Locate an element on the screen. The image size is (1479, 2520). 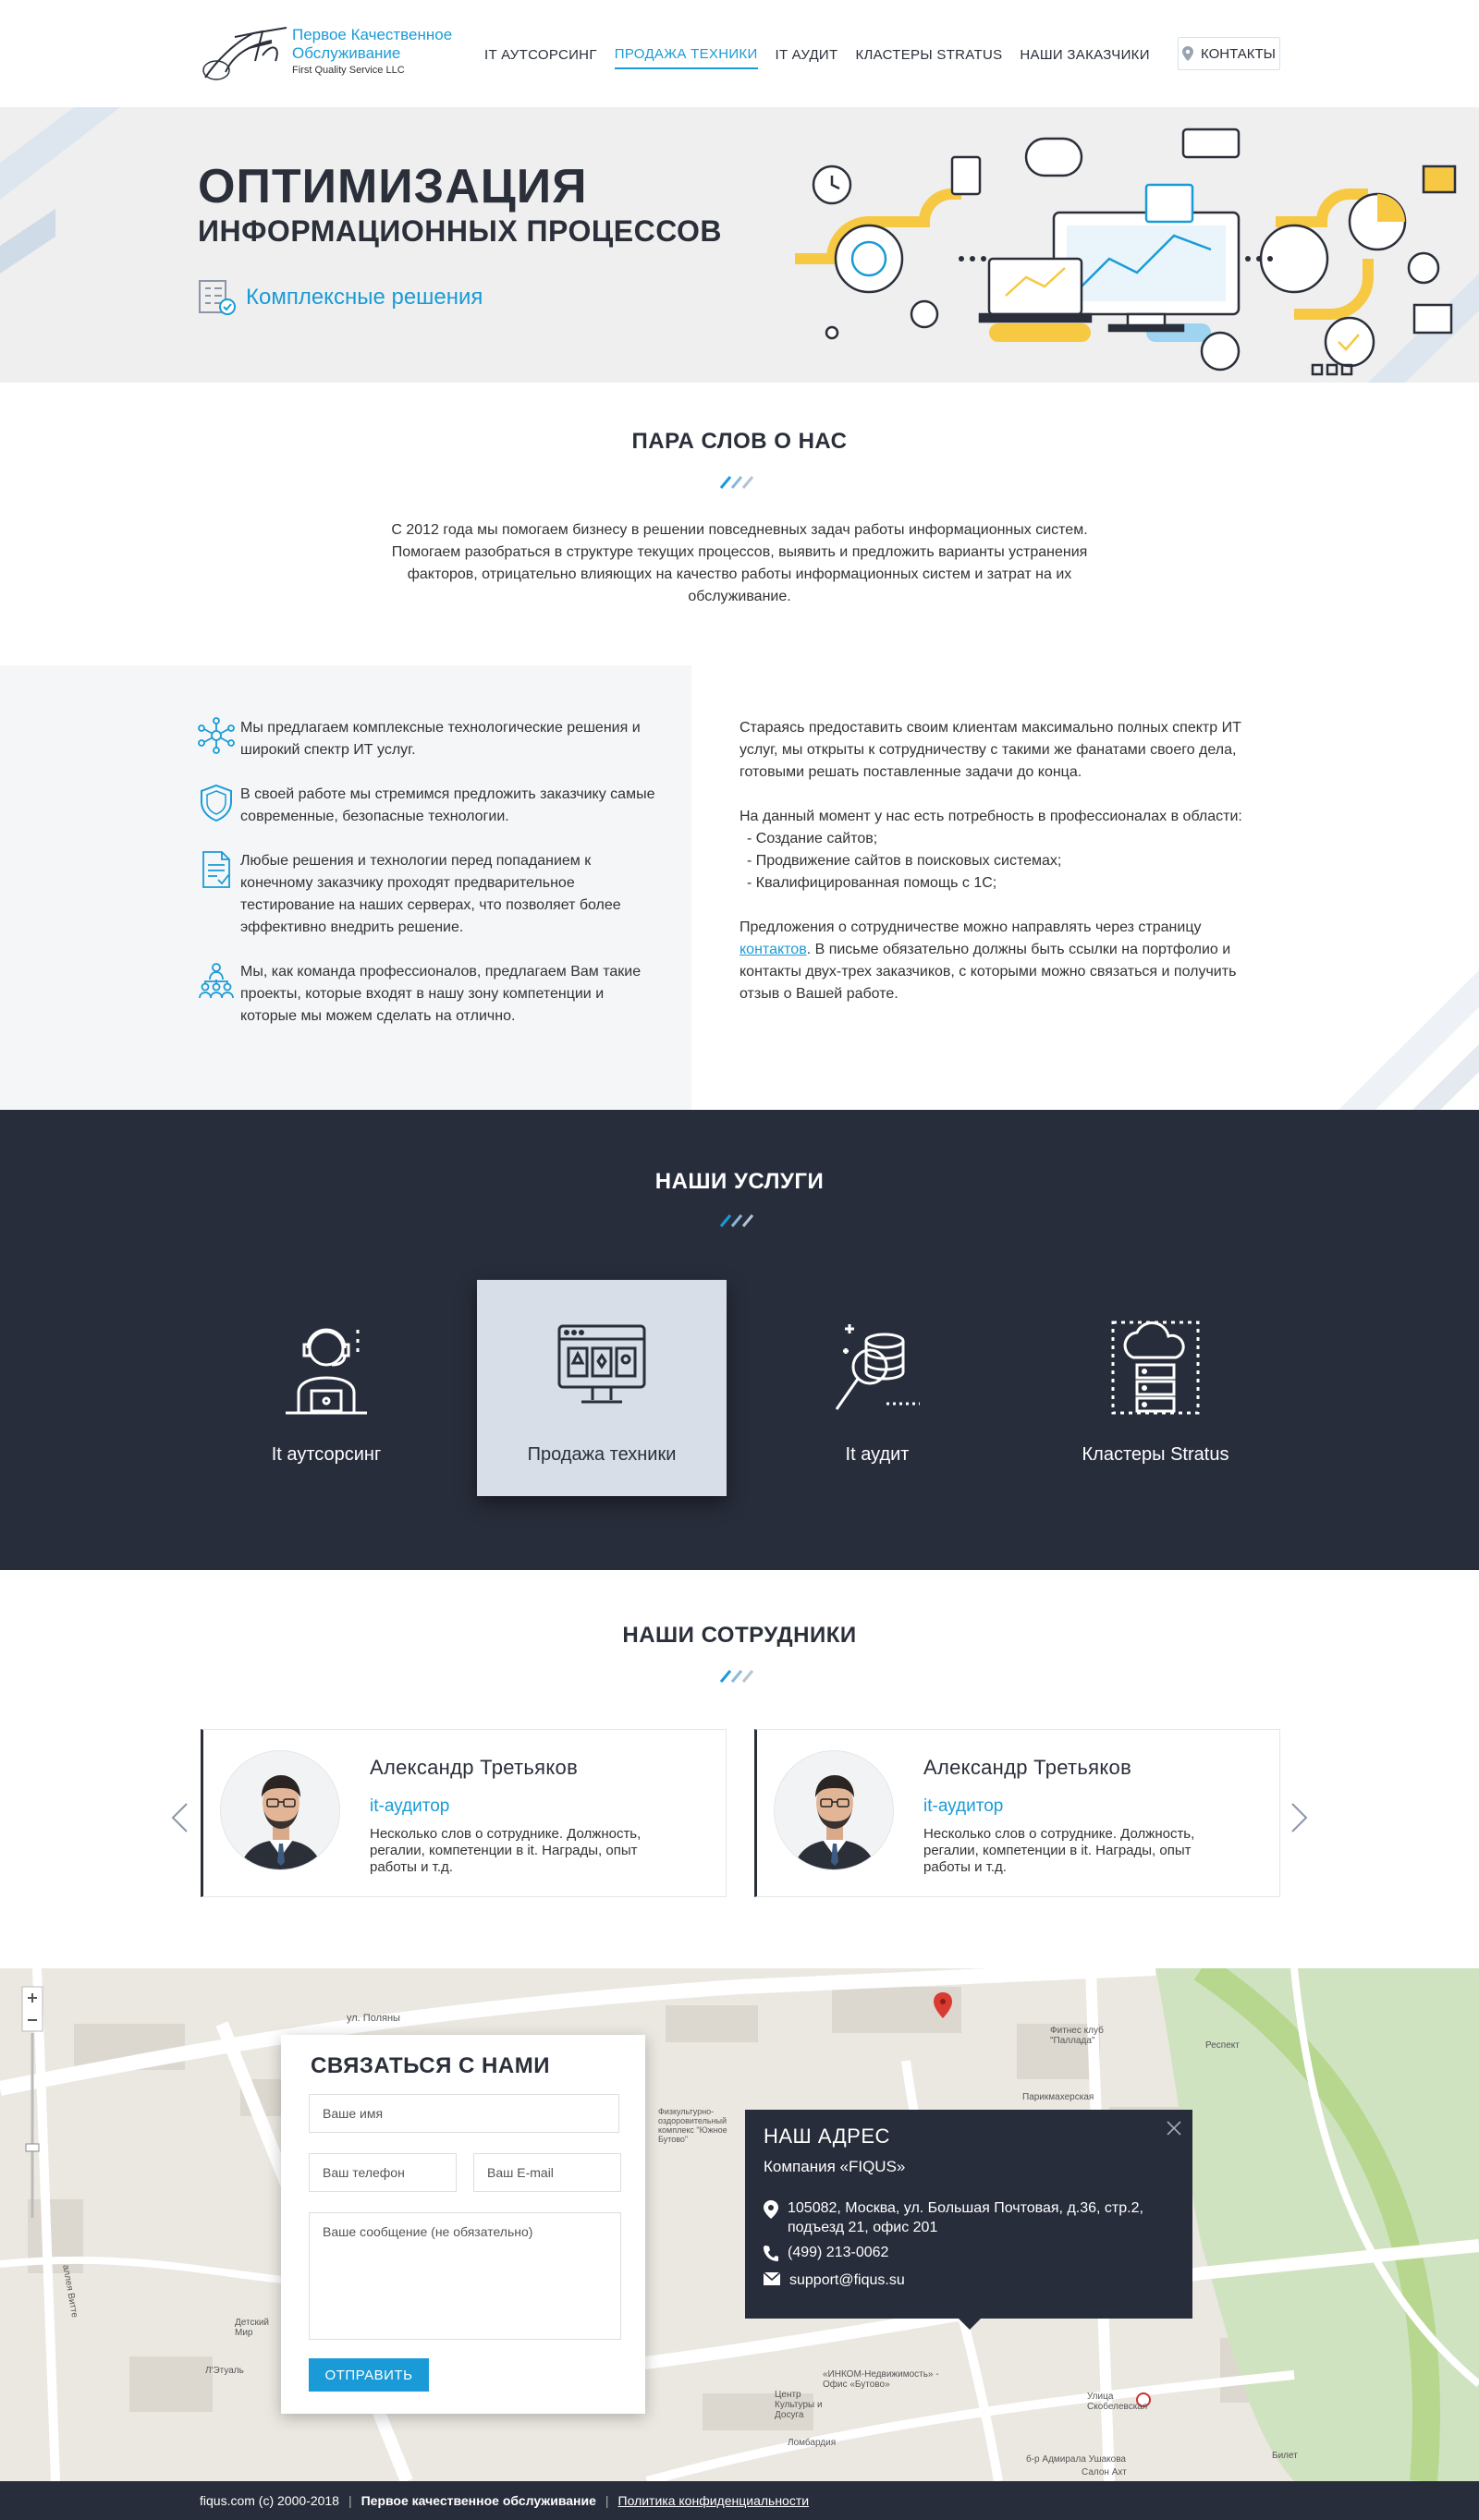
hero-subtitle-text: Комплексные решения is located at coordinates (364, 297).